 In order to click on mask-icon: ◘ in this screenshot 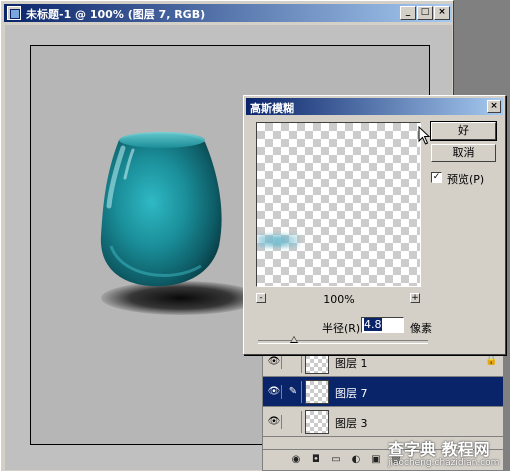, I will do `click(316, 460)`.